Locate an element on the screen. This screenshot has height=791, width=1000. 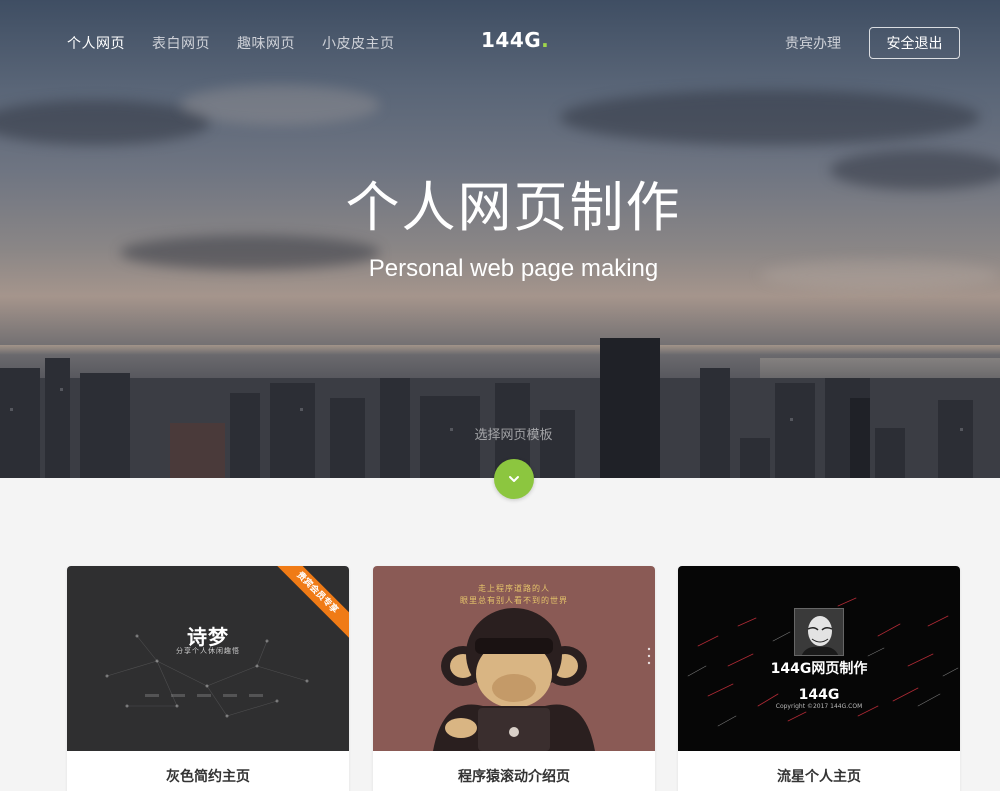
site-logo: 144G. is located at coordinates (515, 40).